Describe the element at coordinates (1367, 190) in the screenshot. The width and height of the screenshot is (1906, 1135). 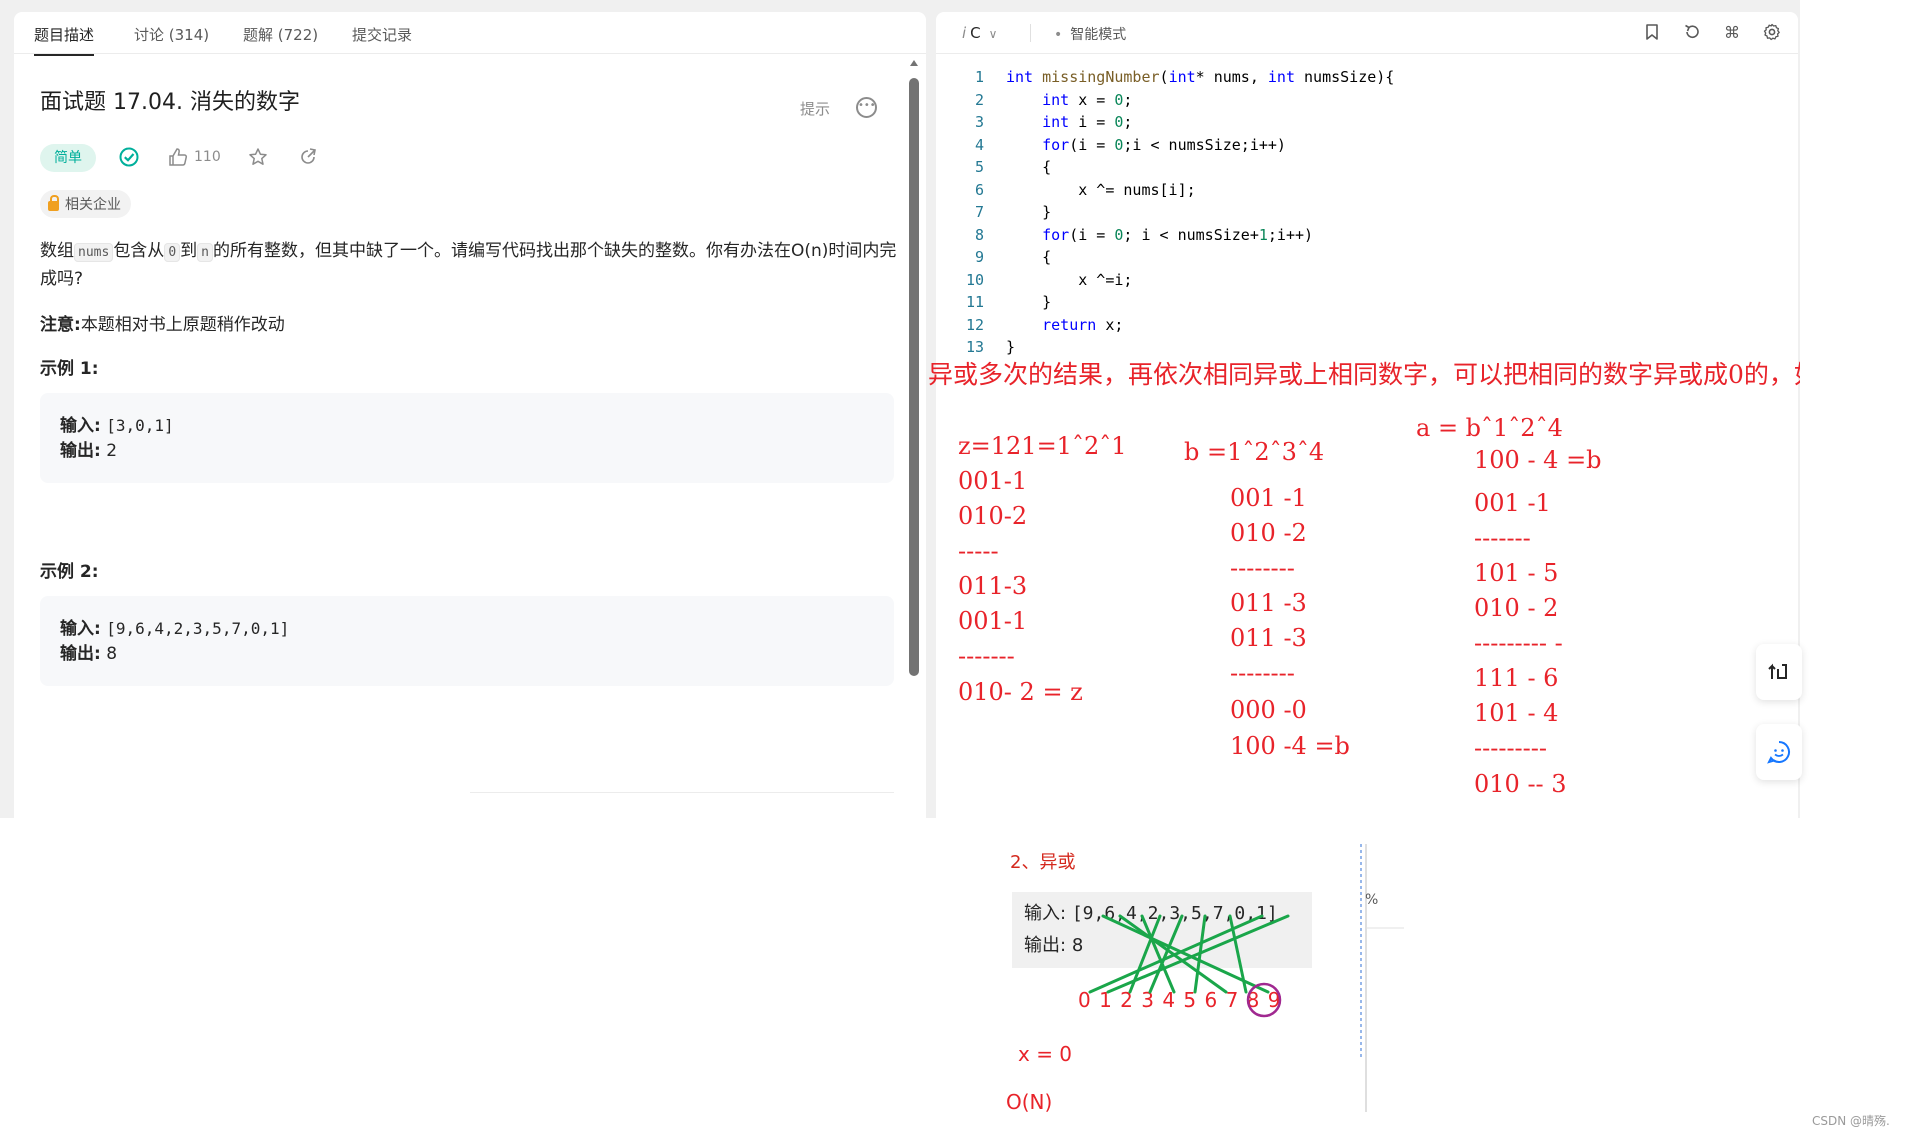
I see `code-line: 6 x ^= nums[i];` at that location.